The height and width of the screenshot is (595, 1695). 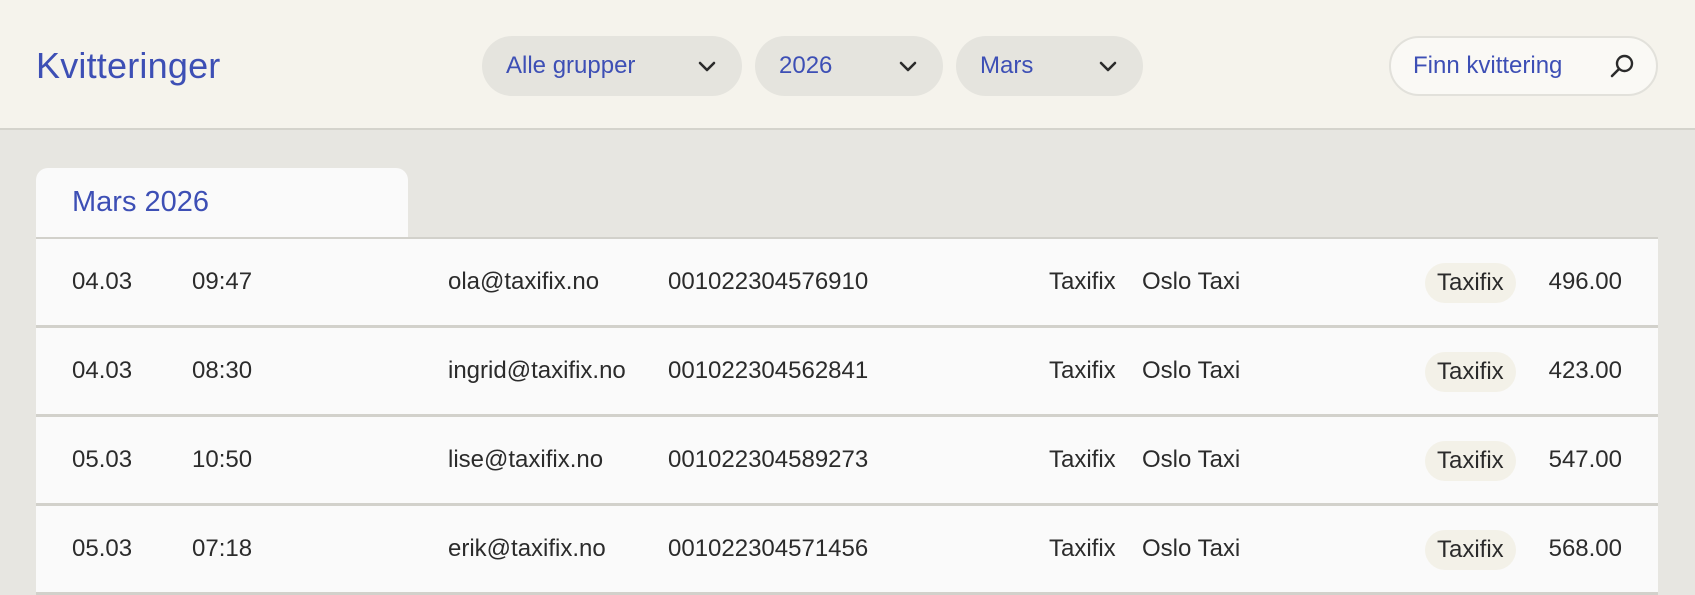 What do you see at coordinates (524, 281) in the screenshot?
I see `receipt-email: ola@taxifix.no` at bounding box center [524, 281].